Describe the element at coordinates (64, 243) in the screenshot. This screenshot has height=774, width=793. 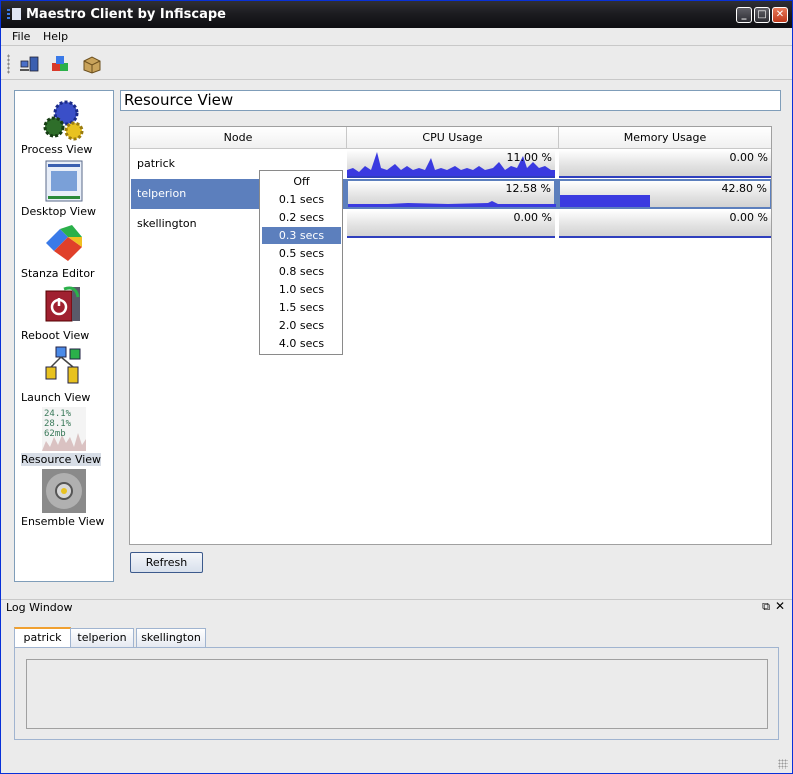
I see `stanza-editor-icon` at that location.